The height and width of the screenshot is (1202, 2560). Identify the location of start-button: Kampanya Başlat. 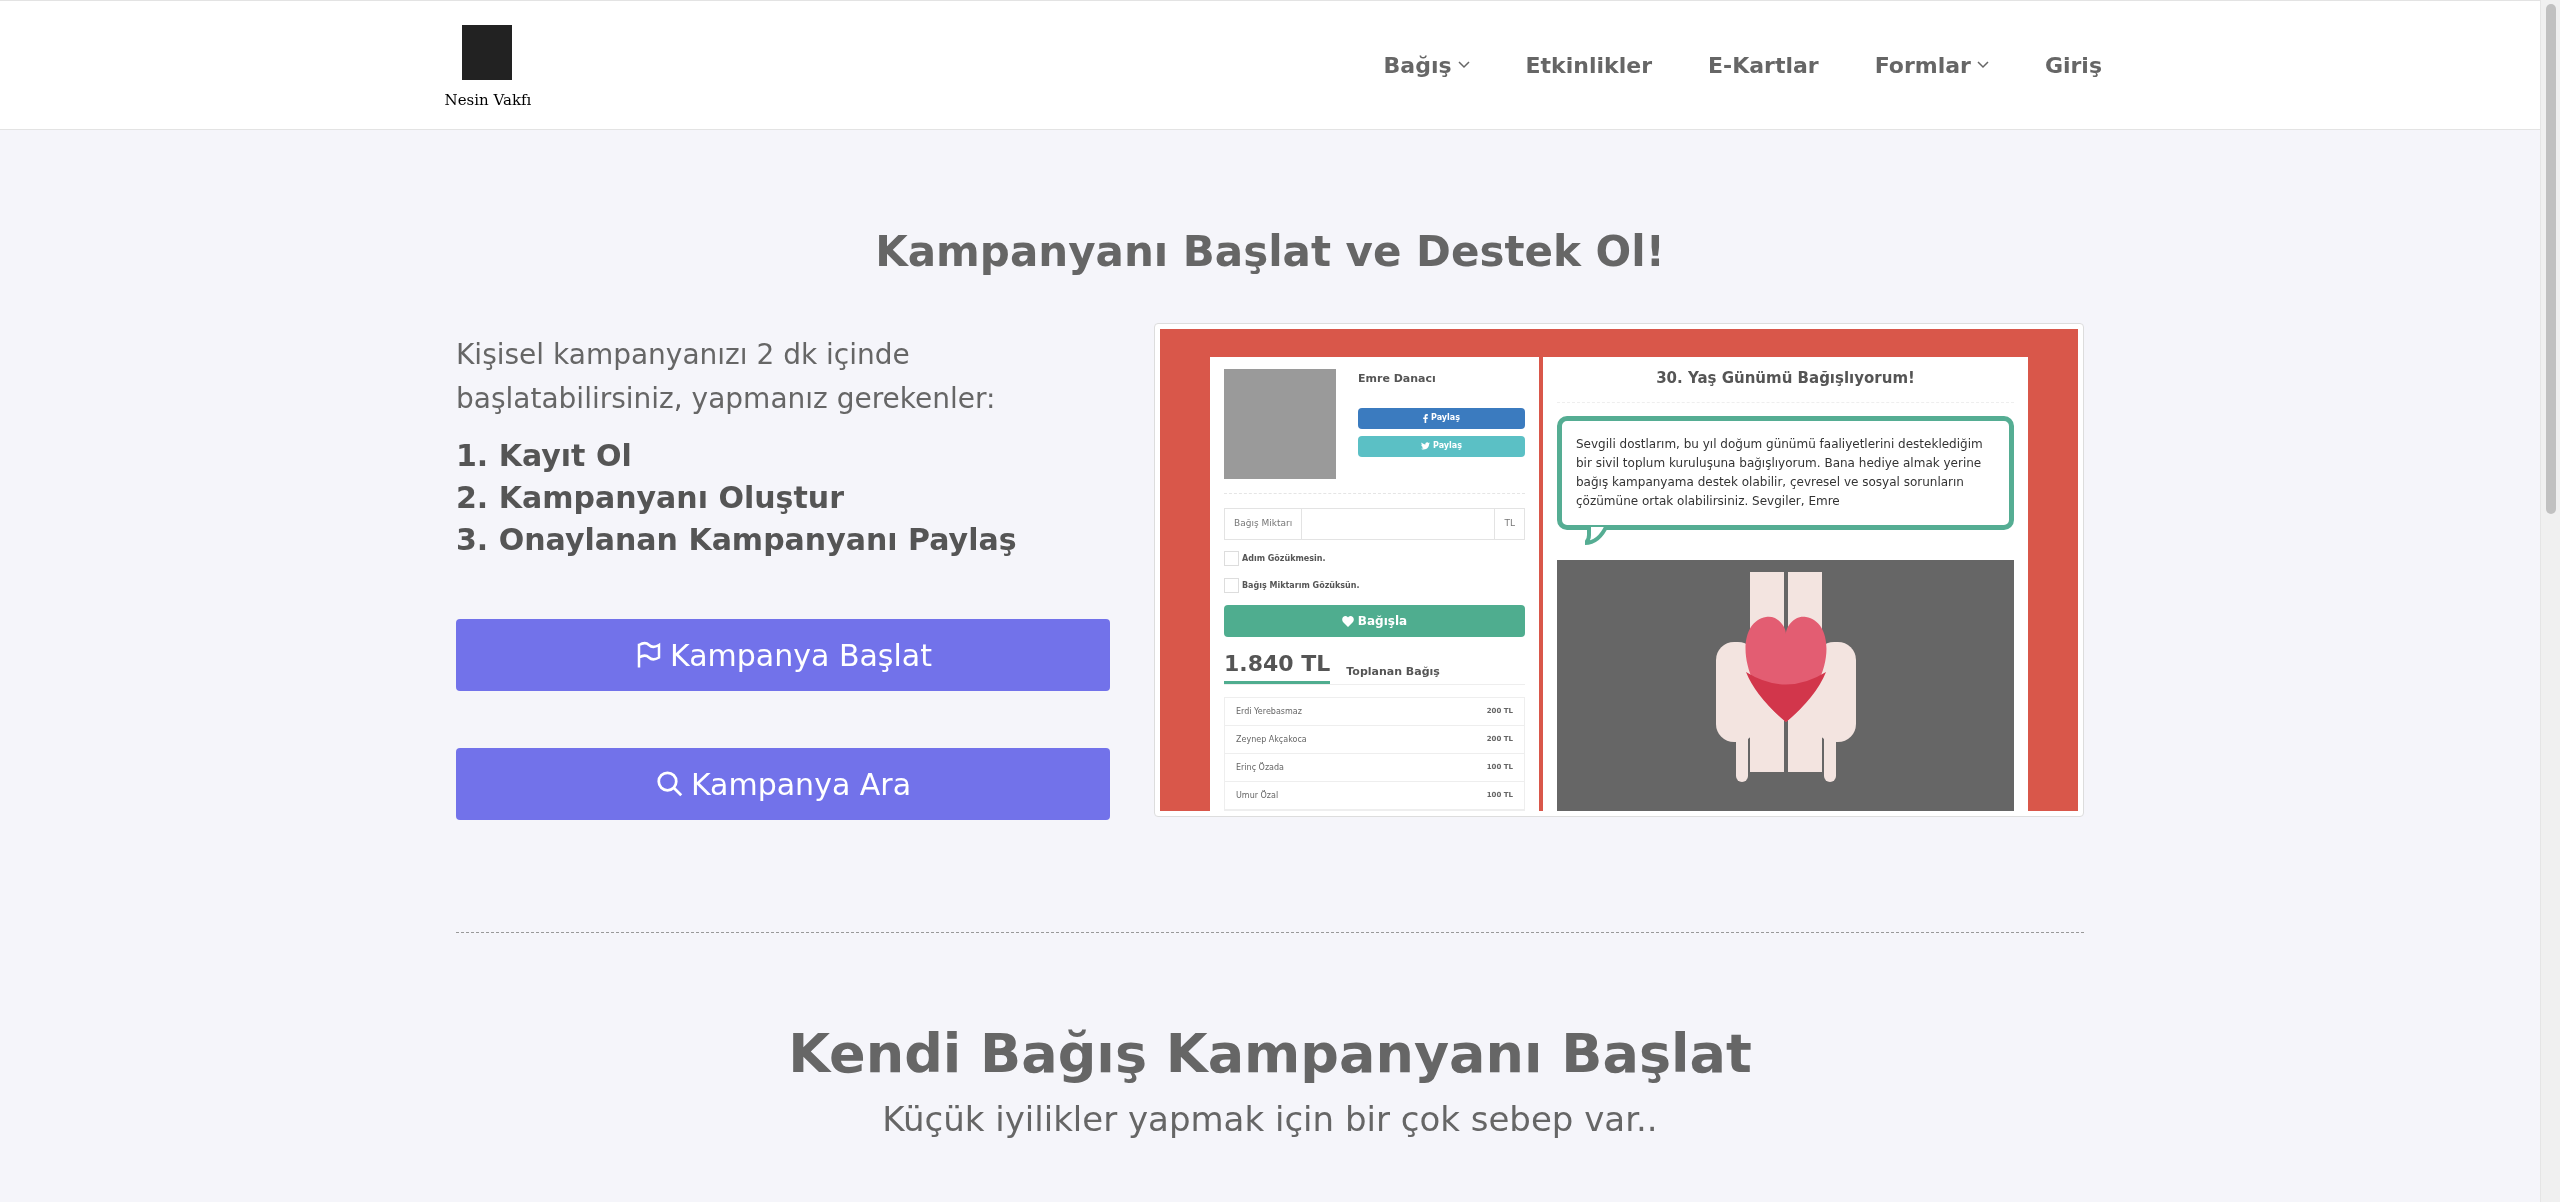
(783, 655).